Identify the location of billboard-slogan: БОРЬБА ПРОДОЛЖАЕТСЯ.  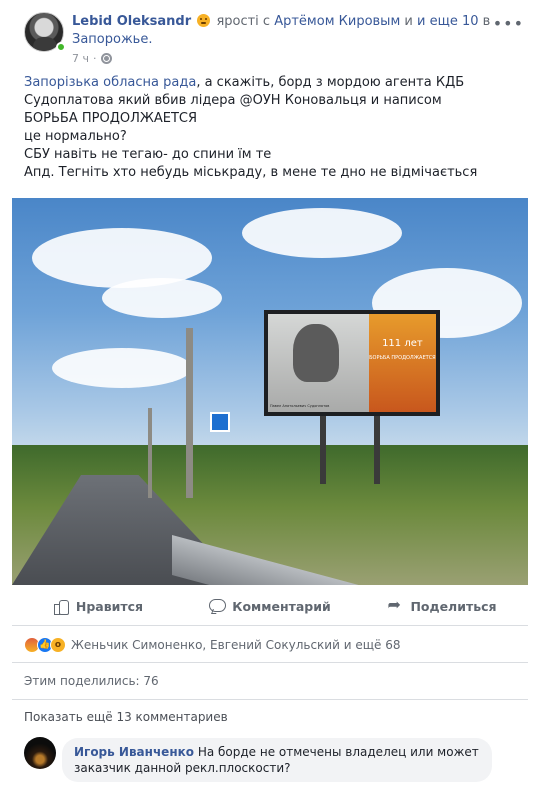
(402, 358).